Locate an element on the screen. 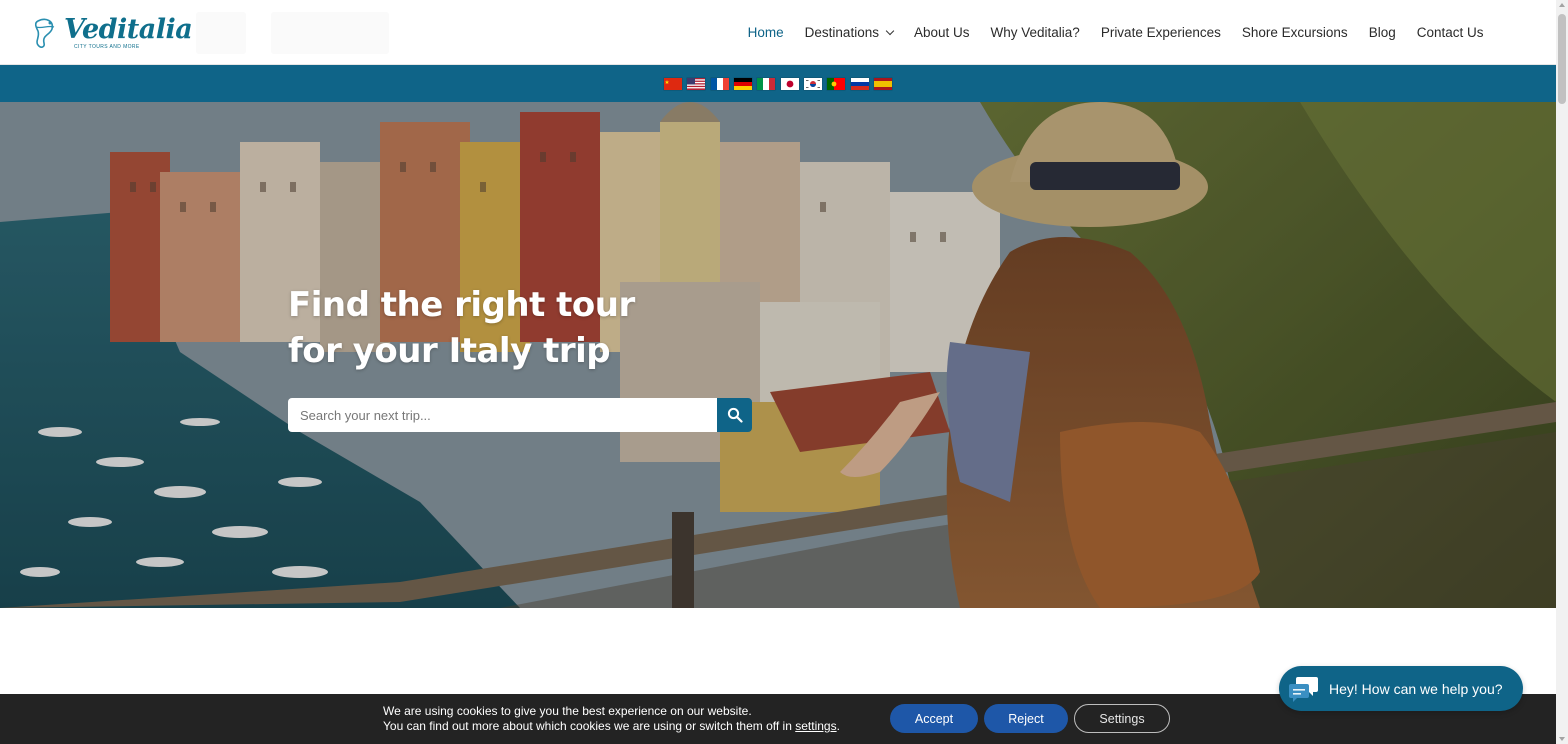 The height and width of the screenshot is (744, 1568). nav-blog: Blog is located at coordinates (1382, 32).